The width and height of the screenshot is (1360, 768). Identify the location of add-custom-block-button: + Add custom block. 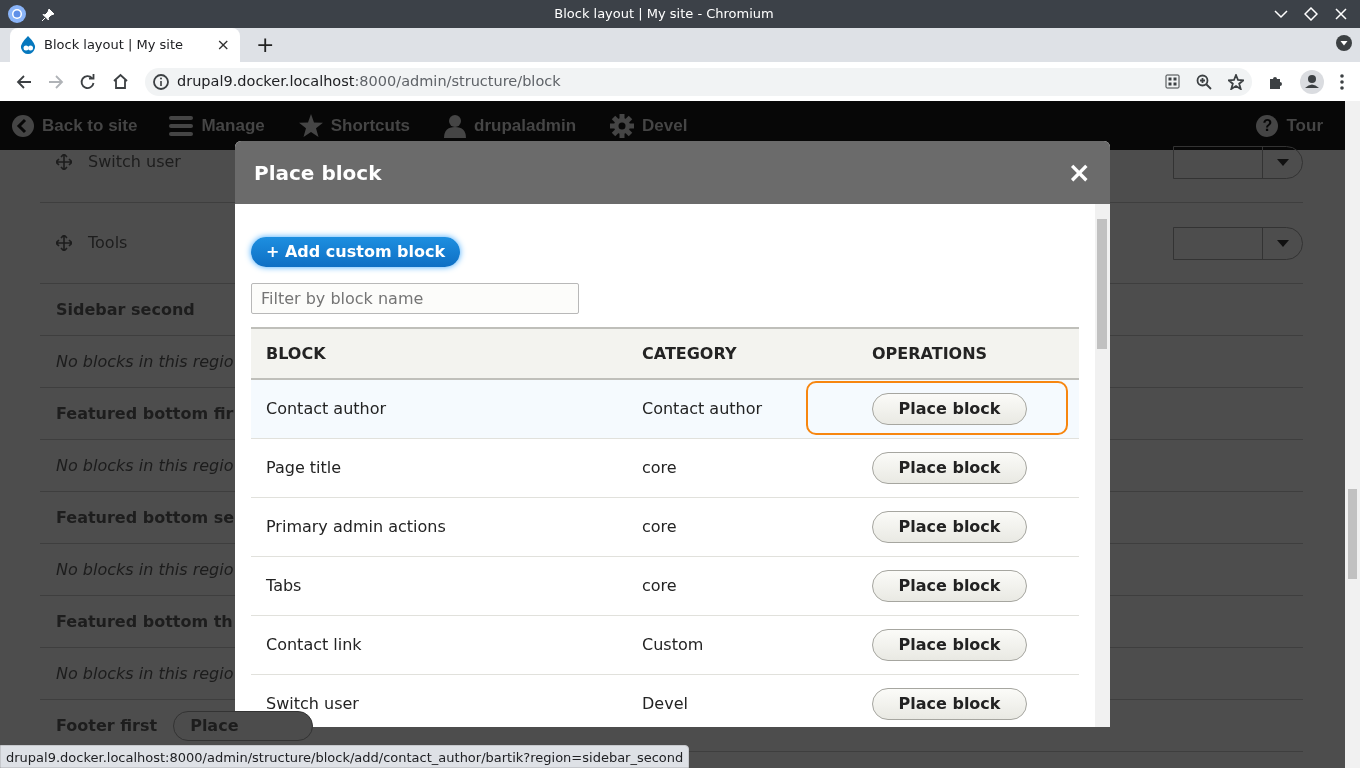
(356, 252).